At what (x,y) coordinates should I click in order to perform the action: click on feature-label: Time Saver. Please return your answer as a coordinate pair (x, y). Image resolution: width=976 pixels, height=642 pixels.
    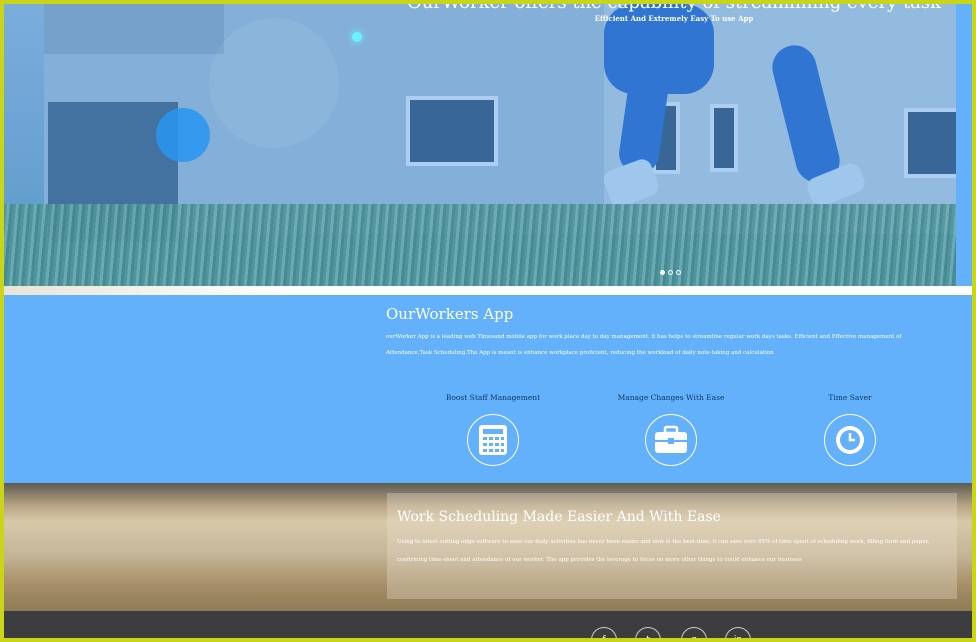
    Looking at the image, I should click on (850, 397).